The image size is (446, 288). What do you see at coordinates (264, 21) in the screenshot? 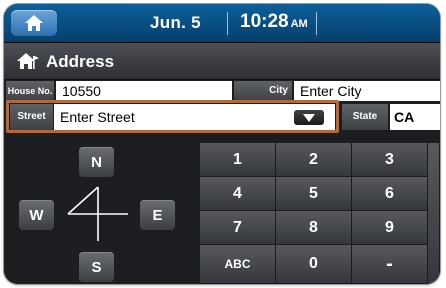
I see `time-value: 10:28` at bounding box center [264, 21].